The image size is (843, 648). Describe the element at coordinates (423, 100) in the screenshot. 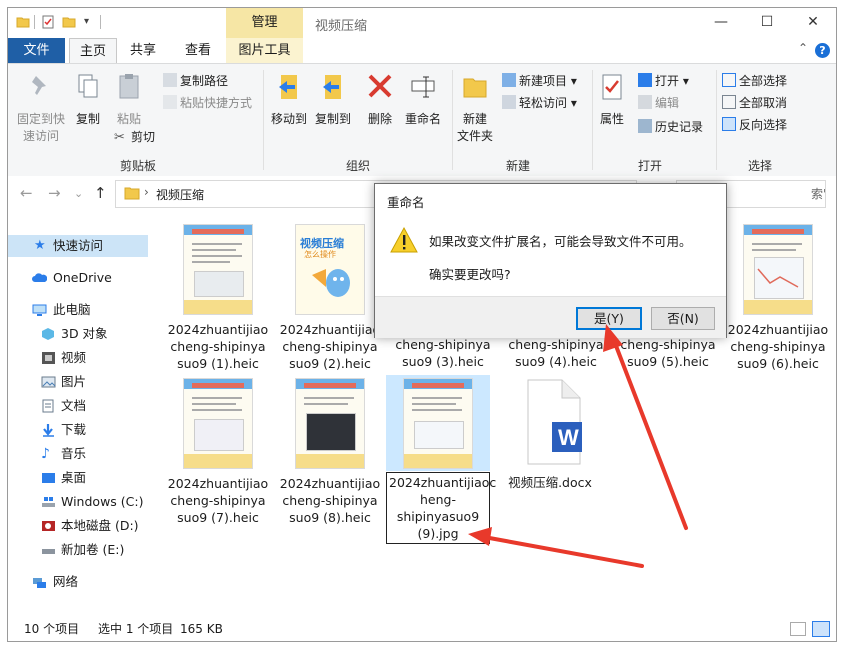

I see `rename-button: 重命名` at that location.